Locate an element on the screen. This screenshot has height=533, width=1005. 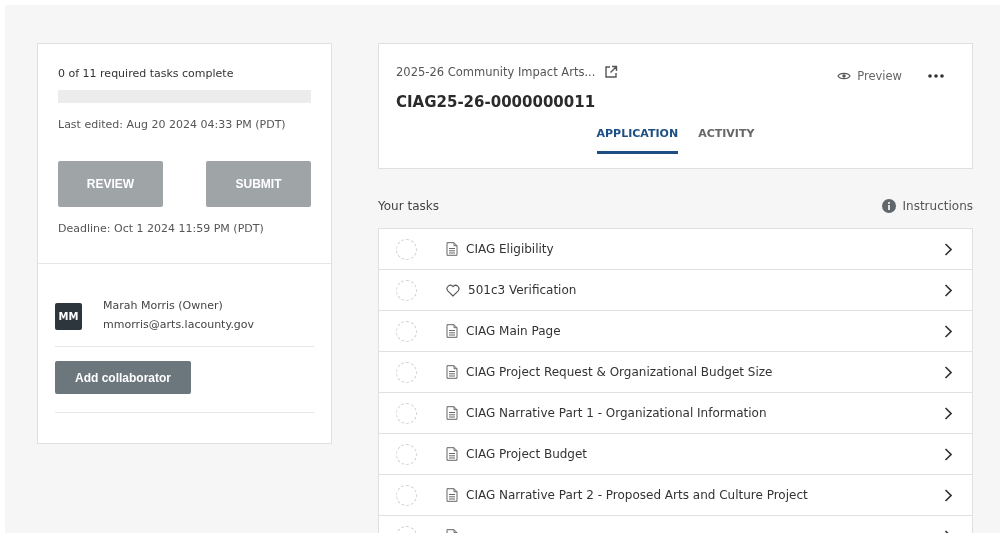
task-row: 501c3 Verification is located at coordinates (675, 290).